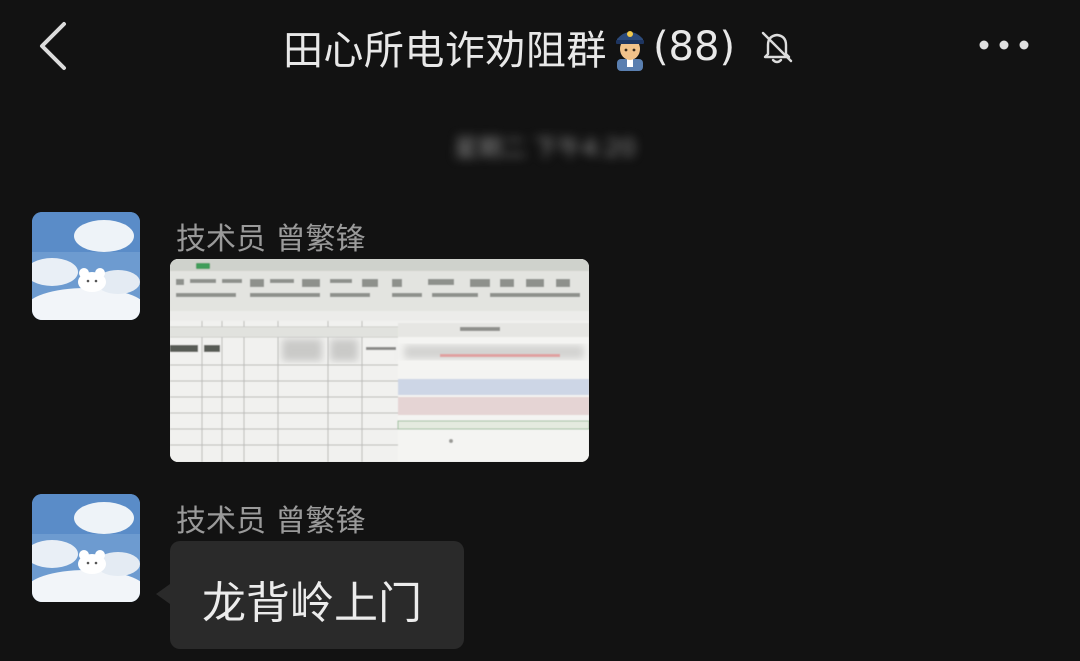  Describe the element at coordinates (629, 51) in the screenshot. I see `police-officer-icon` at that location.